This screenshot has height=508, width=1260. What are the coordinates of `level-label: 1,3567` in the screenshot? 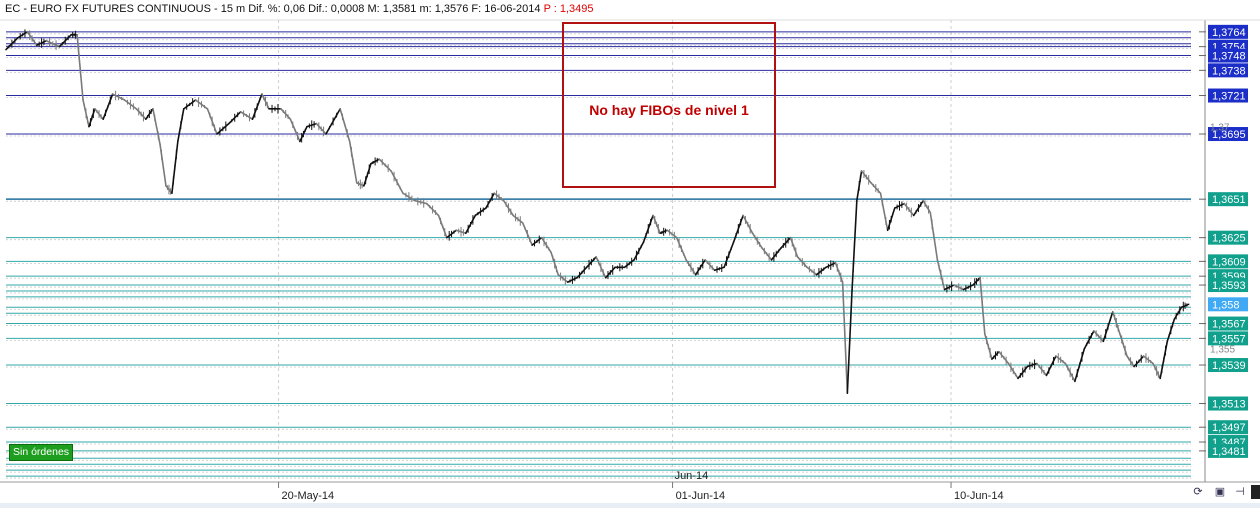 It's located at (1229, 325).